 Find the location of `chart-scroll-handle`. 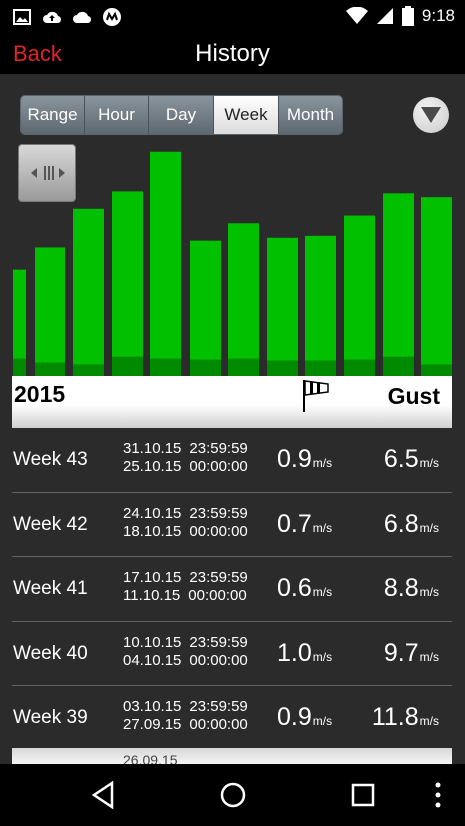

chart-scroll-handle is located at coordinates (47, 173).